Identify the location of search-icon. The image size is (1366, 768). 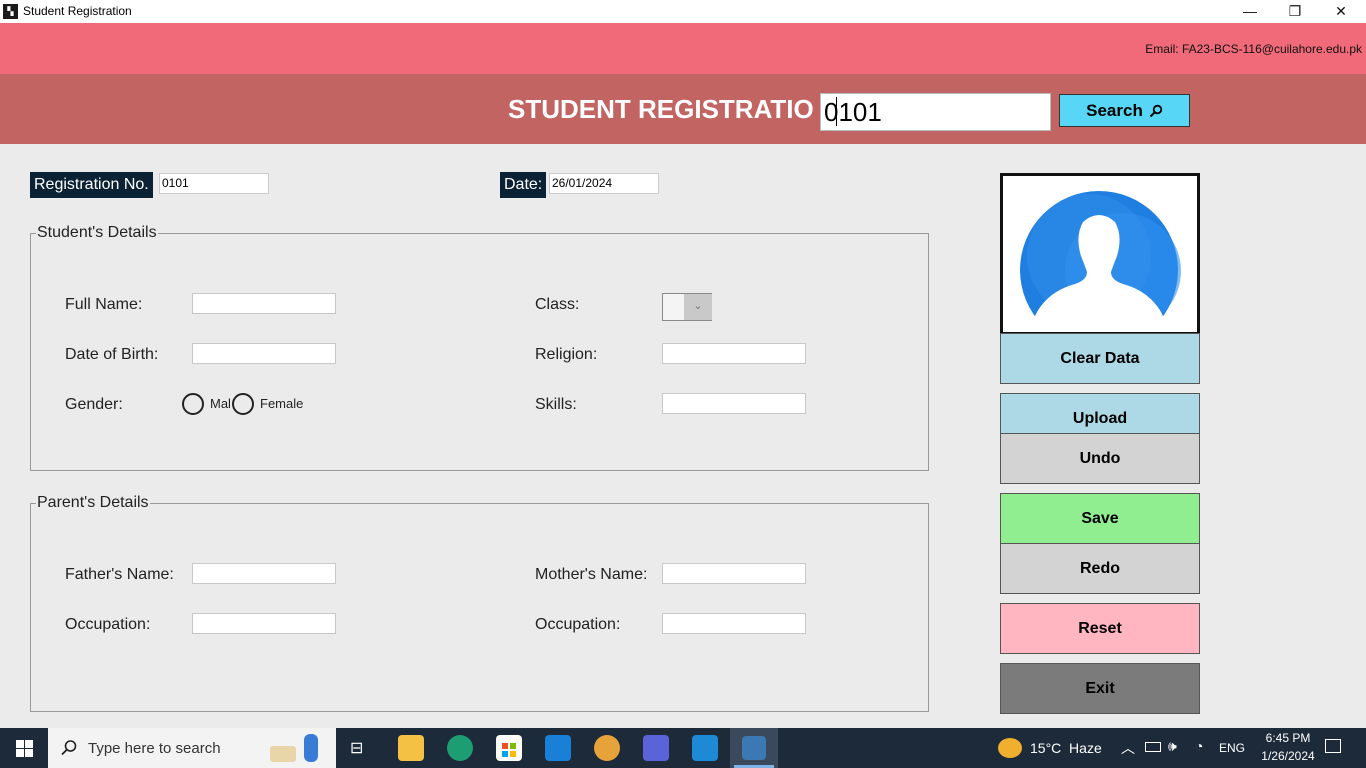
(69, 748).